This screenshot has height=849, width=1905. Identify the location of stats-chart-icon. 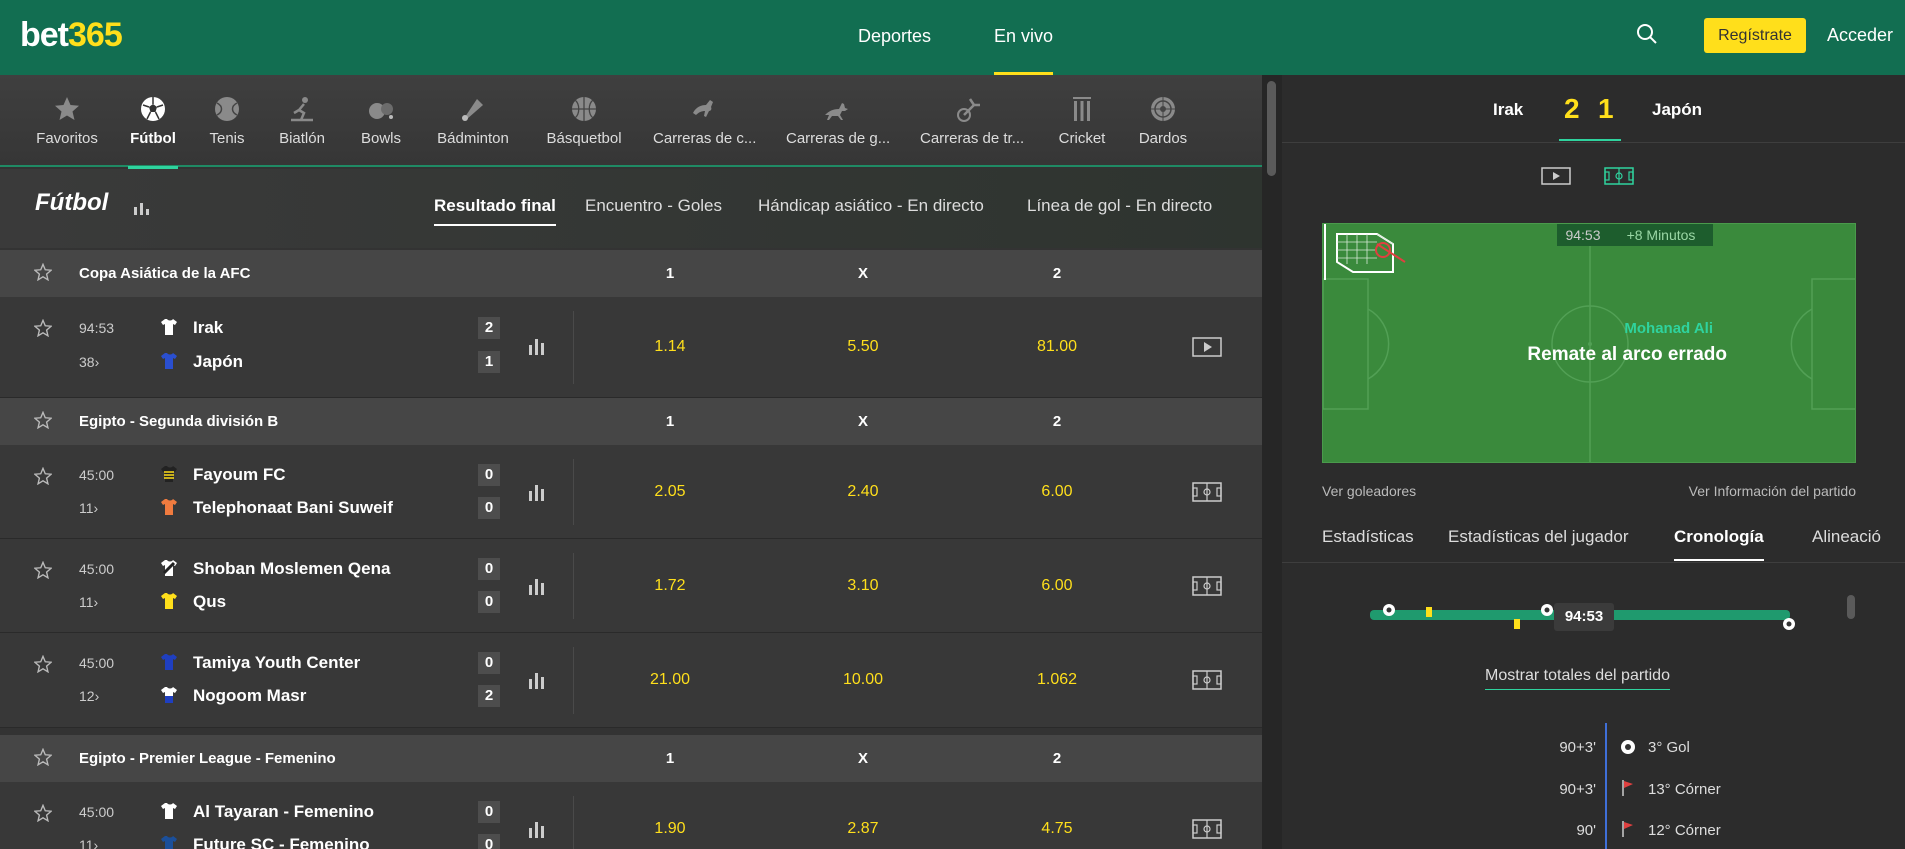
(142, 207).